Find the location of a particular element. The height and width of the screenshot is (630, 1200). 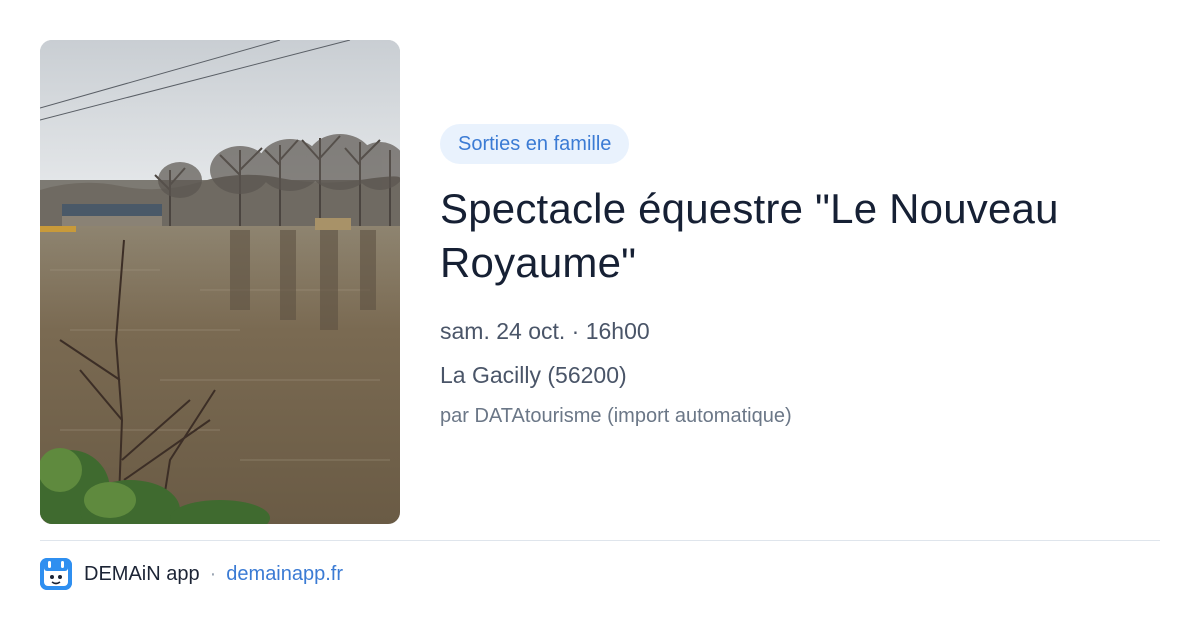

event-location: La Gacilly (56200) is located at coordinates (533, 375).